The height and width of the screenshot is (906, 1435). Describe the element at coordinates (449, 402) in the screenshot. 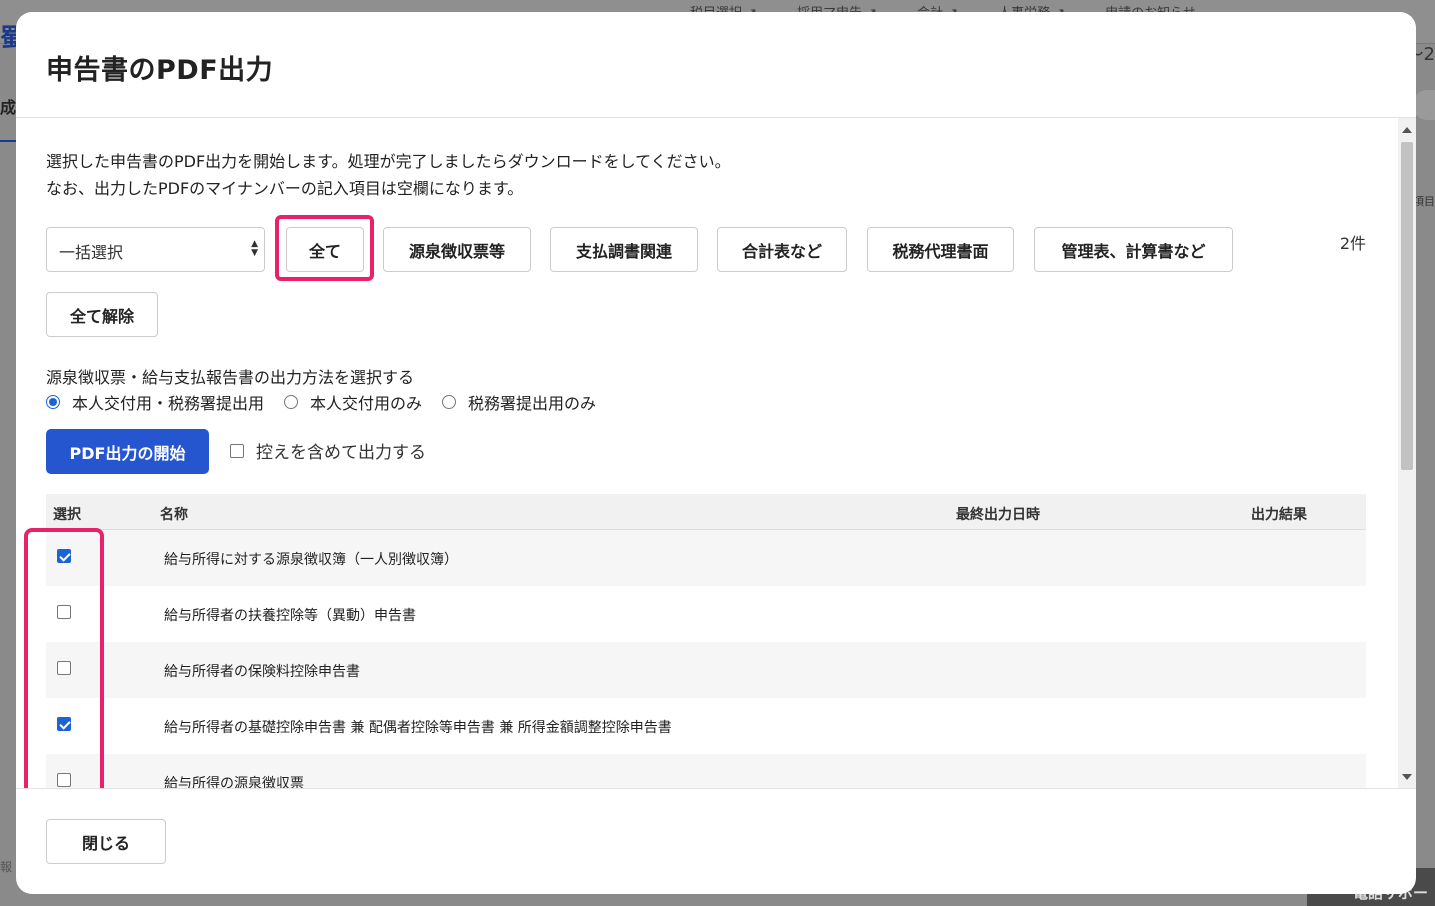

I see `radio-tax-office-only` at that location.